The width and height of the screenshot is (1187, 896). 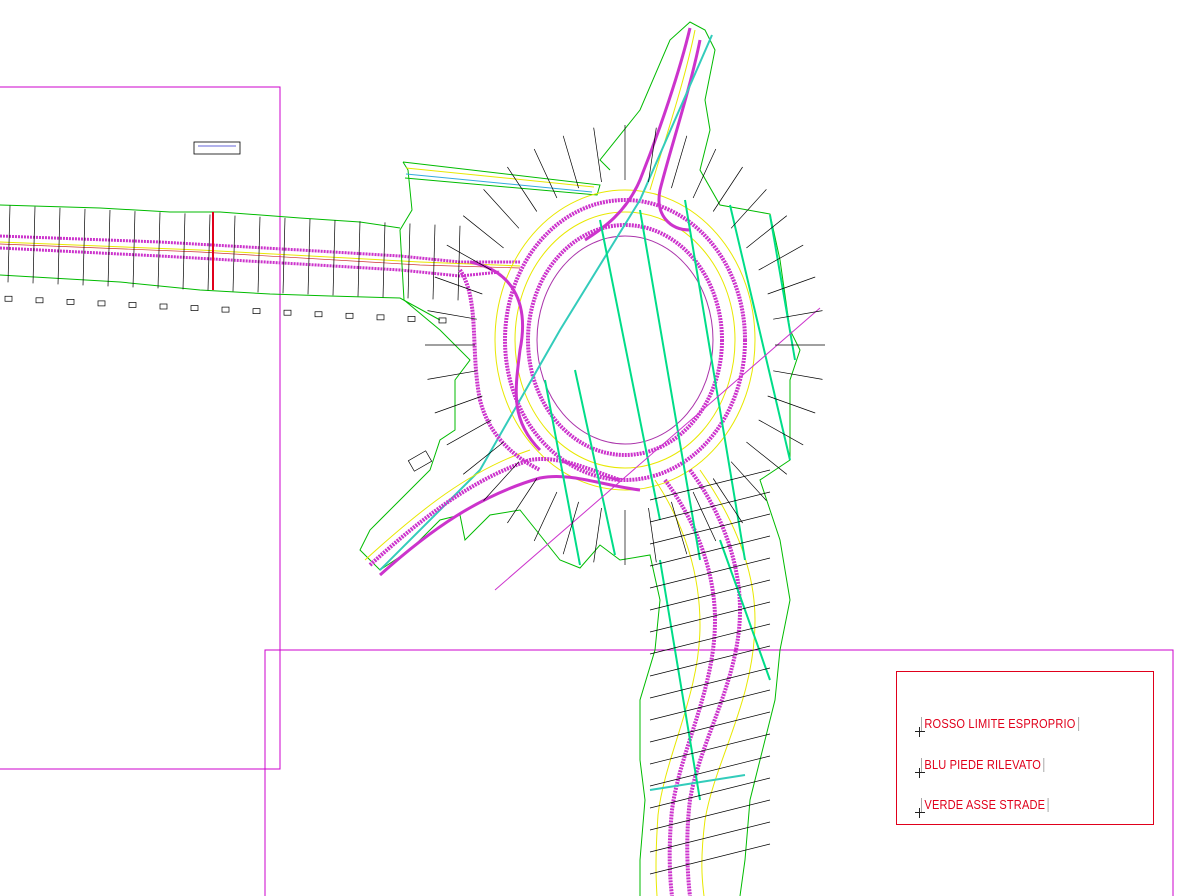 What do you see at coordinates (985, 805) in the screenshot?
I see `legend-label: VERDE ASSE STRADE` at bounding box center [985, 805].